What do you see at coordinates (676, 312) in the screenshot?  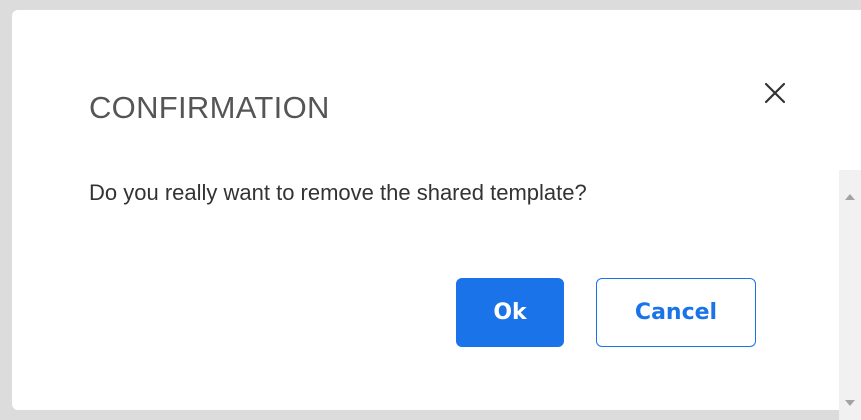 I see `cancel-button: Cancel` at bounding box center [676, 312].